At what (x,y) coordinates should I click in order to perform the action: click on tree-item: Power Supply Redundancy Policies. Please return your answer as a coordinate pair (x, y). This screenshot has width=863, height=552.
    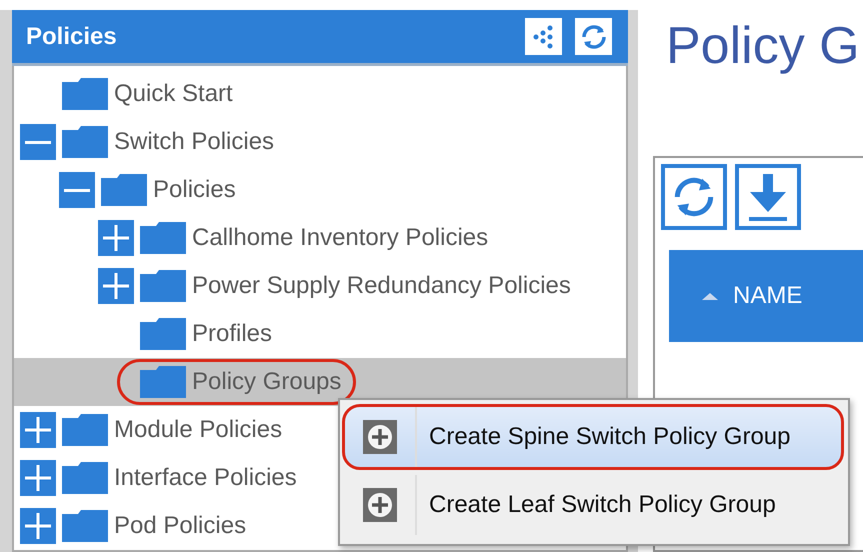
    Looking at the image, I should click on (320, 286).